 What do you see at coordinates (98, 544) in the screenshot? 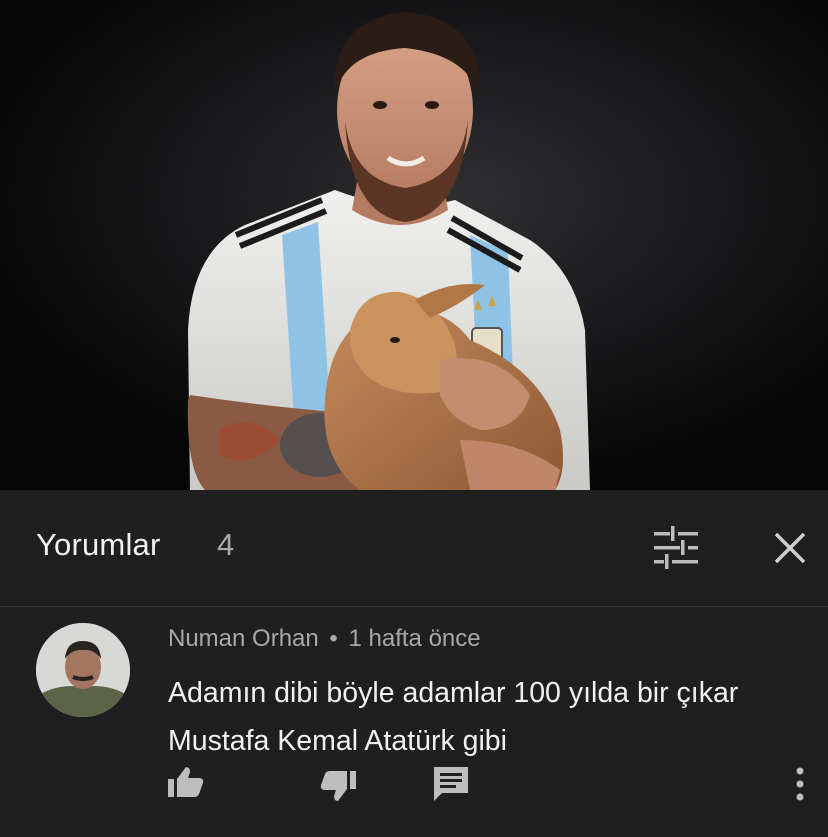
I see `comments-title: Yorumlar` at bounding box center [98, 544].